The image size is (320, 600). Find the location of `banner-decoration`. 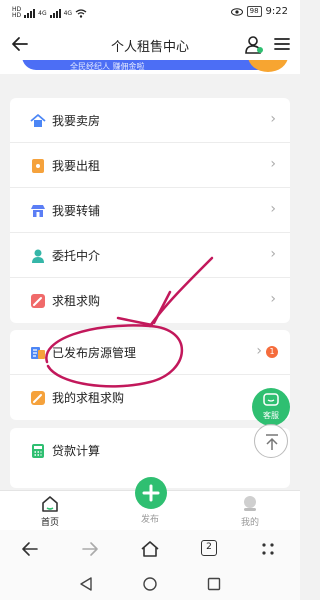

banner-decoration is located at coordinates (268, 66).